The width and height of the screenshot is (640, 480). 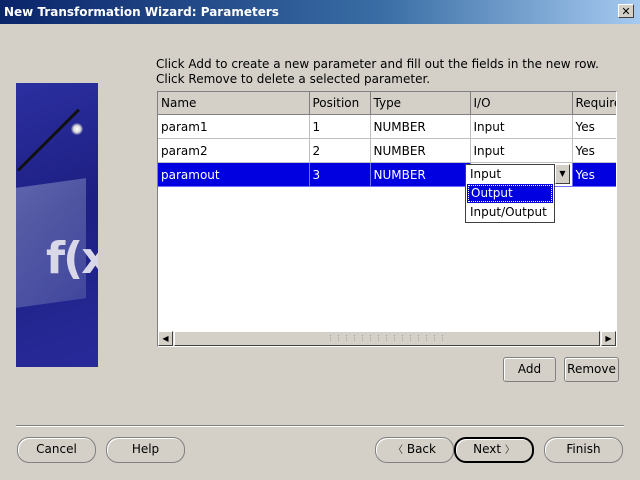 I want to click on column-header-io: I/O, so click(x=521, y=103).